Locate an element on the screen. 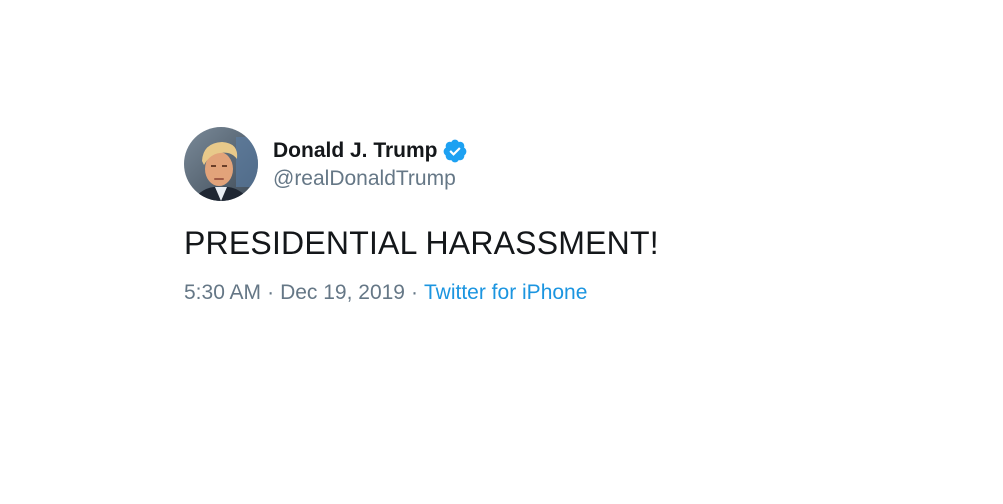 This screenshot has width=1003, height=504. timestamp-time: 5:30 AM is located at coordinates (222, 292).